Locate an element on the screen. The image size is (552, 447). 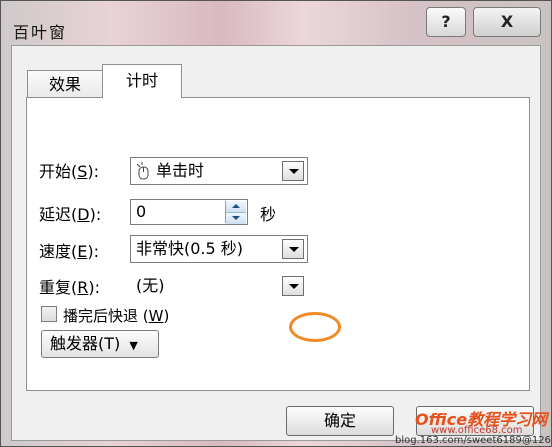
start-label: 开始(S): is located at coordinates (69, 171).